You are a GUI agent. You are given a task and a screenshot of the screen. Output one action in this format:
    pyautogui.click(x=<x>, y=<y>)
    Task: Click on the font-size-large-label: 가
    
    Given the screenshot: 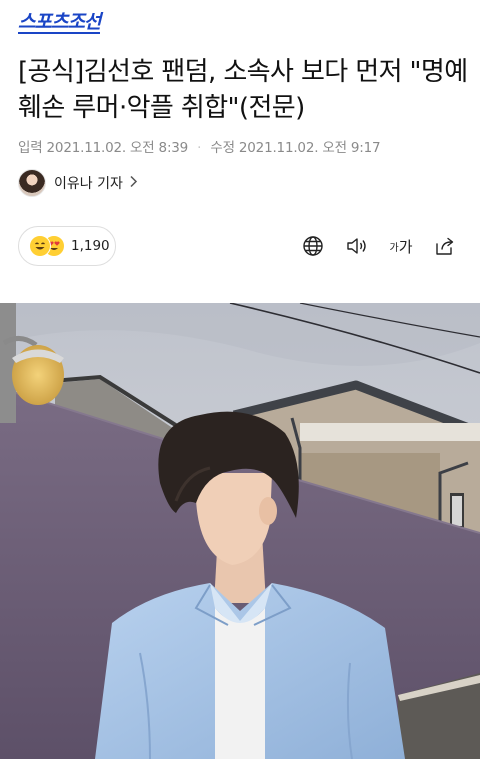 What is the action you would take?
    pyautogui.click(x=405, y=246)
    